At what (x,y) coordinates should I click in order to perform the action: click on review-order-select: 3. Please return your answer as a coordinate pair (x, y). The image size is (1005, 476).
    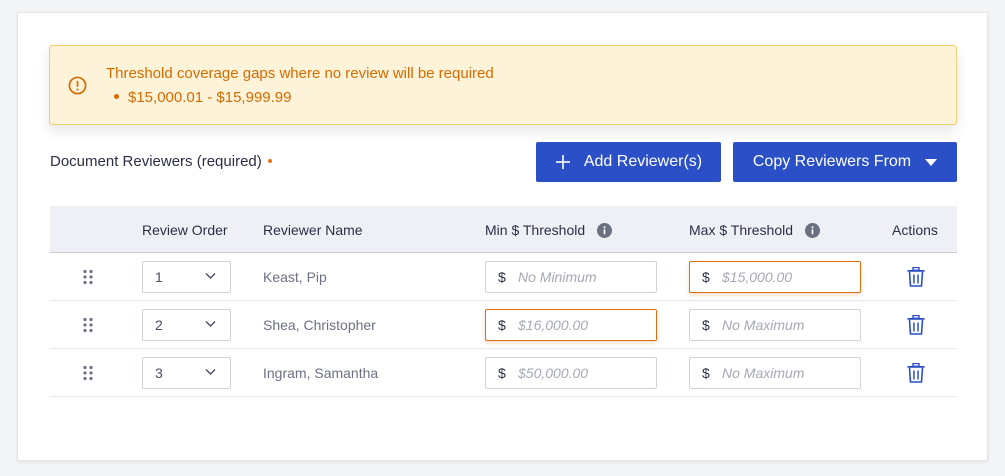
    Looking at the image, I should click on (186, 373).